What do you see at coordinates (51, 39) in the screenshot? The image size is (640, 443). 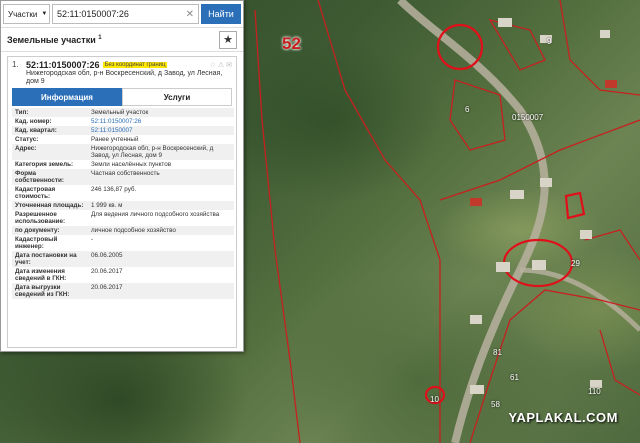 I see `section-title-text: Земельные участки` at bounding box center [51, 39].